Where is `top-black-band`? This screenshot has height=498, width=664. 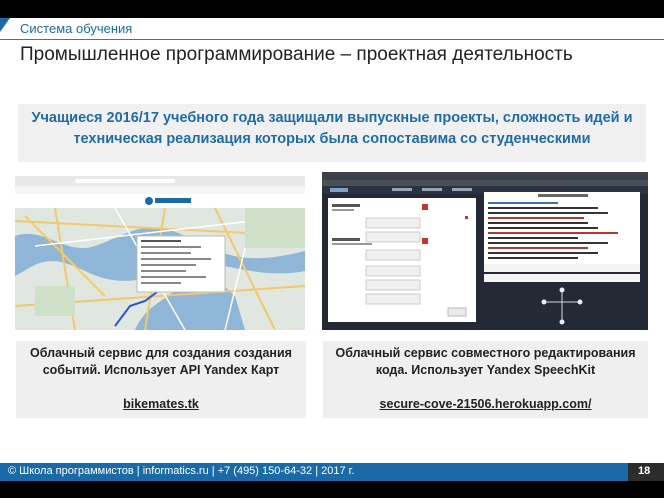 top-black-band is located at coordinates (332, 9).